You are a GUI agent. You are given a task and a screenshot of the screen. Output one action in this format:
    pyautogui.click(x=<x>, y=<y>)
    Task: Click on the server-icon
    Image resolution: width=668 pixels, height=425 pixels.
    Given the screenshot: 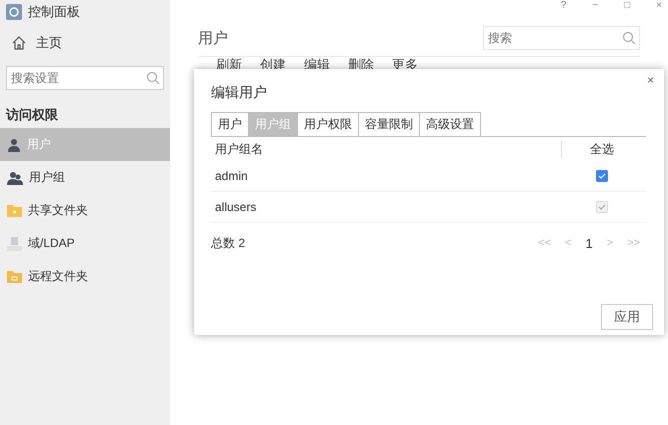 What is the action you would take?
    pyautogui.click(x=14, y=243)
    